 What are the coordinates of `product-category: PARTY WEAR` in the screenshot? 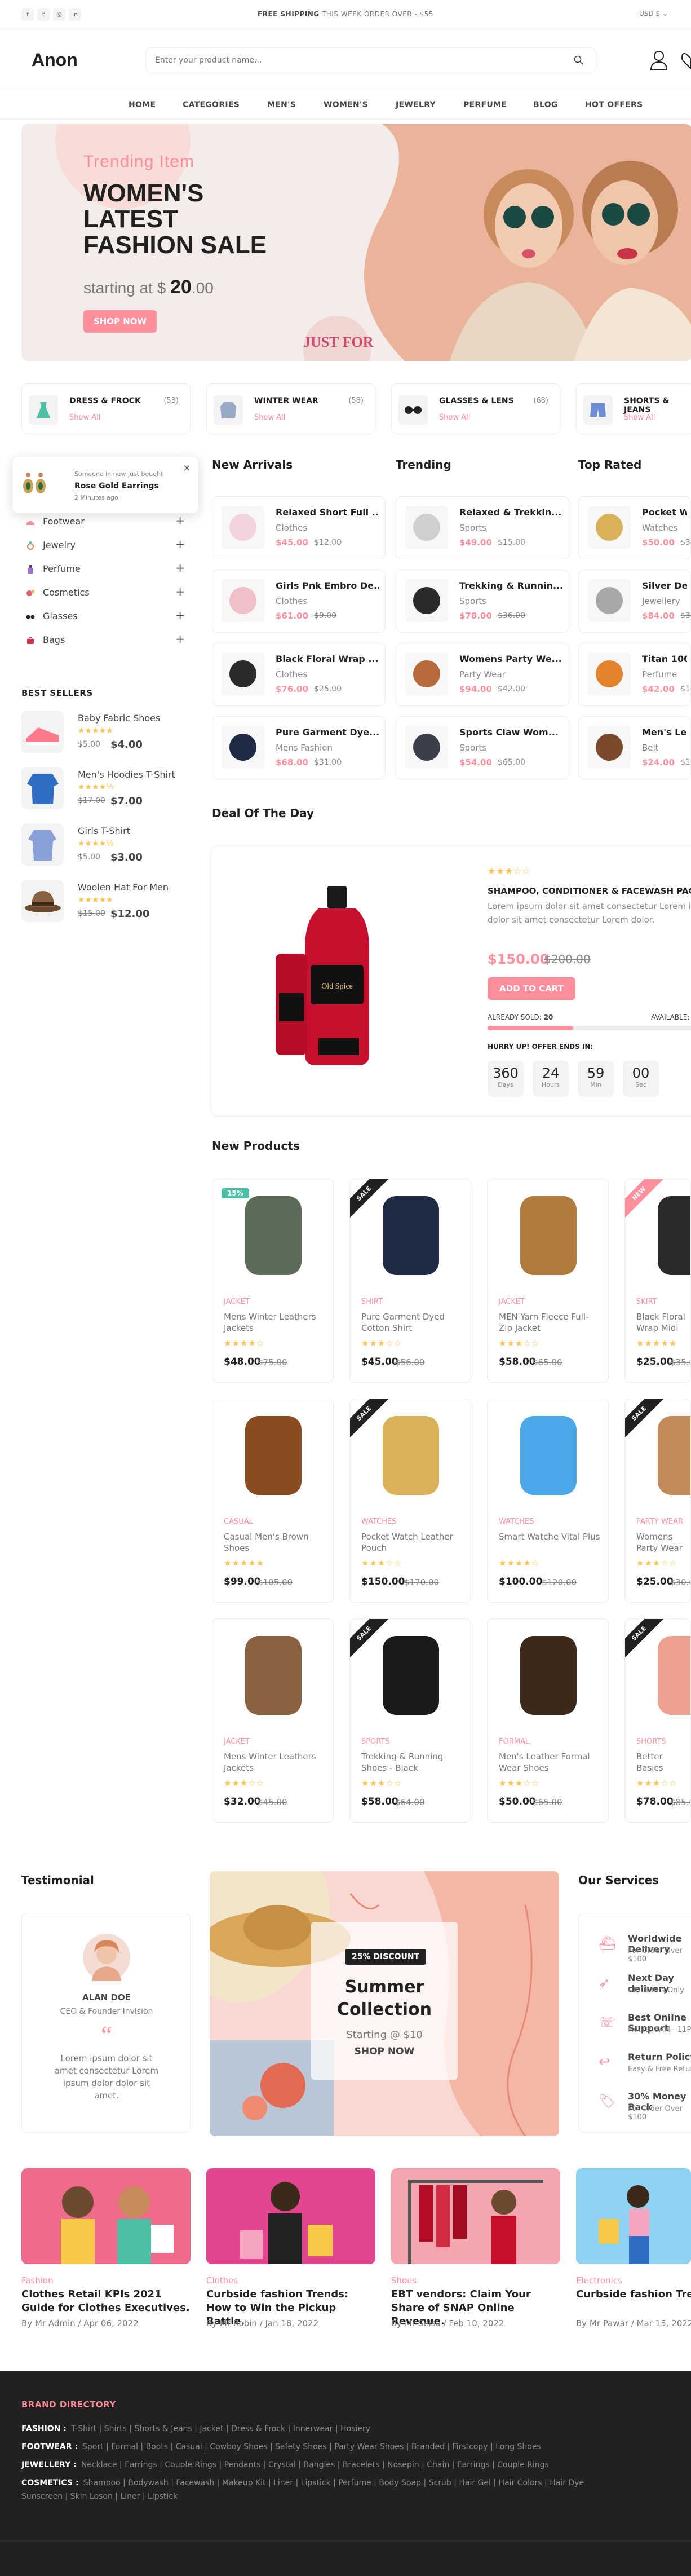 It's located at (659, 1522).